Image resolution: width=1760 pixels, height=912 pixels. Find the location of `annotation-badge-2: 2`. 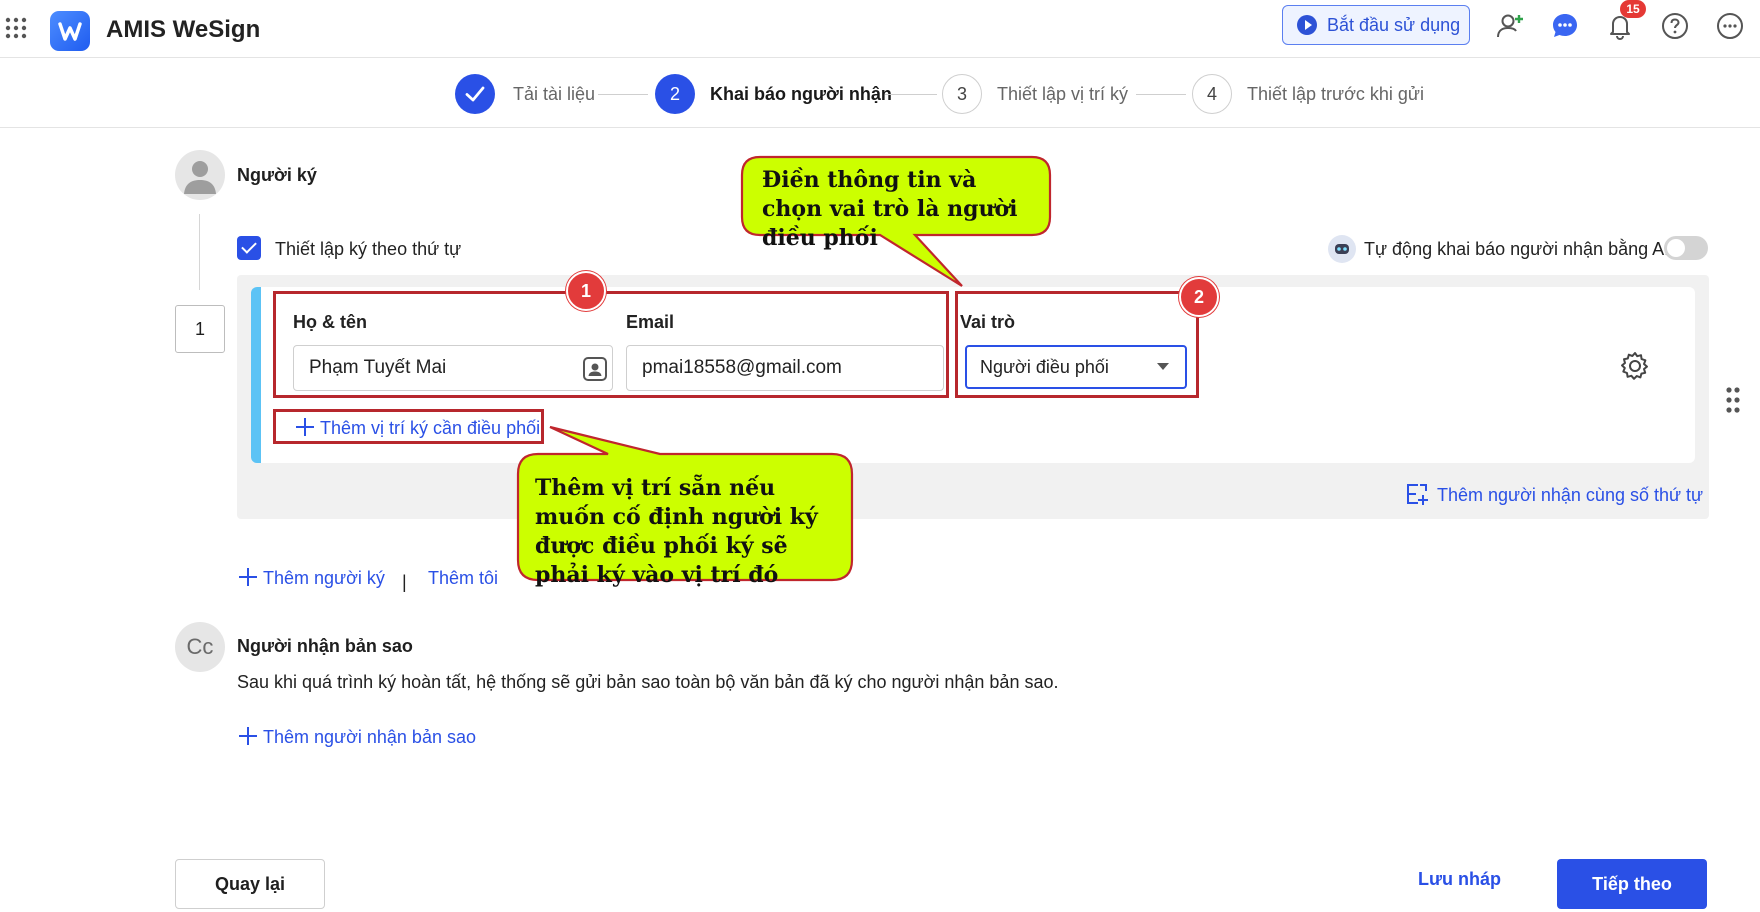

annotation-badge-2: 2 is located at coordinates (1199, 297).